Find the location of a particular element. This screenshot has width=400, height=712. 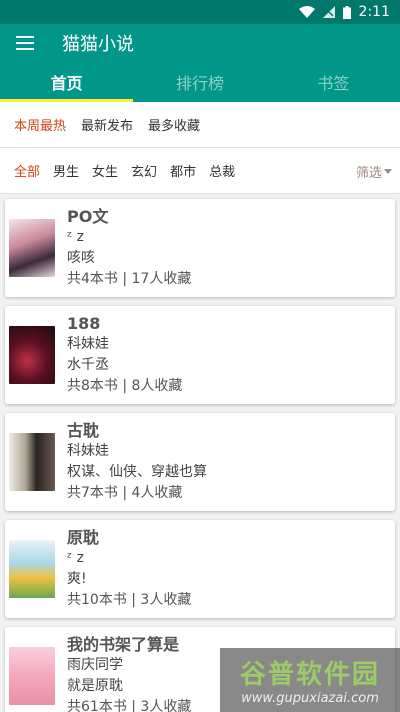

signal-icon is located at coordinates (328, 12).